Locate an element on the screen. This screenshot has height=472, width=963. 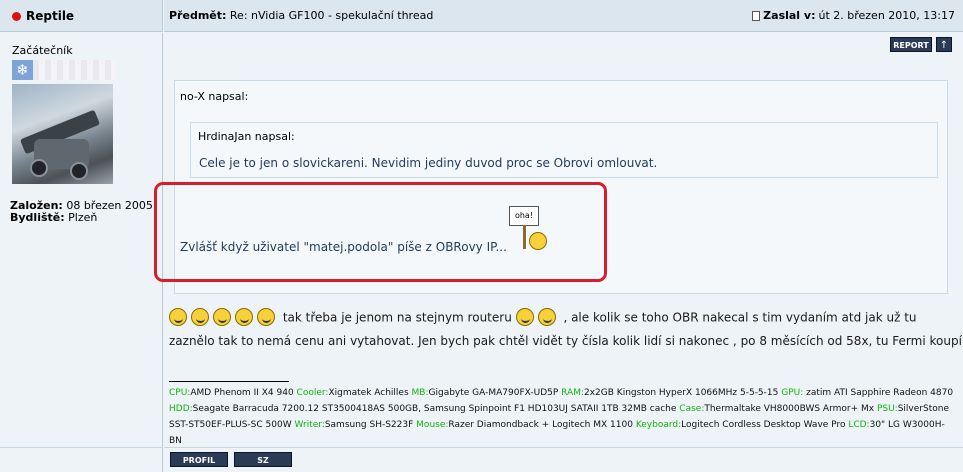
back-to-top-button: ↑ is located at coordinates (944, 44).